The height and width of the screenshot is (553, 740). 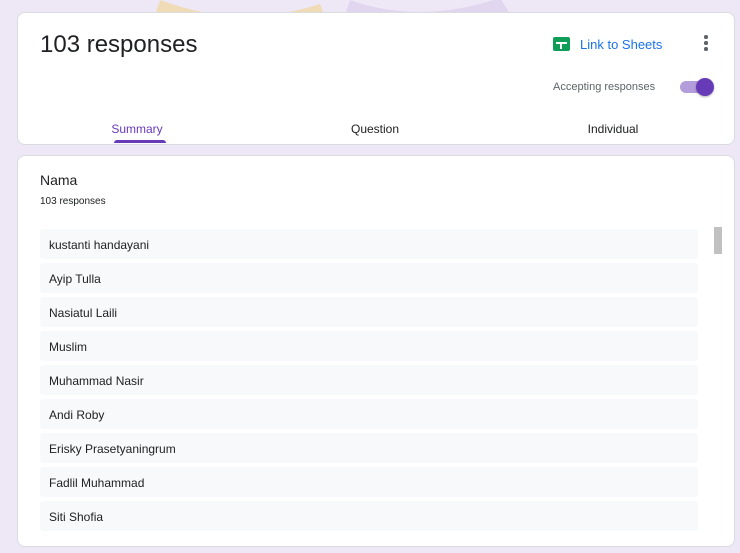 What do you see at coordinates (59, 180) in the screenshot?
I see `question-title: Nama` at bounding box center [59, 180].